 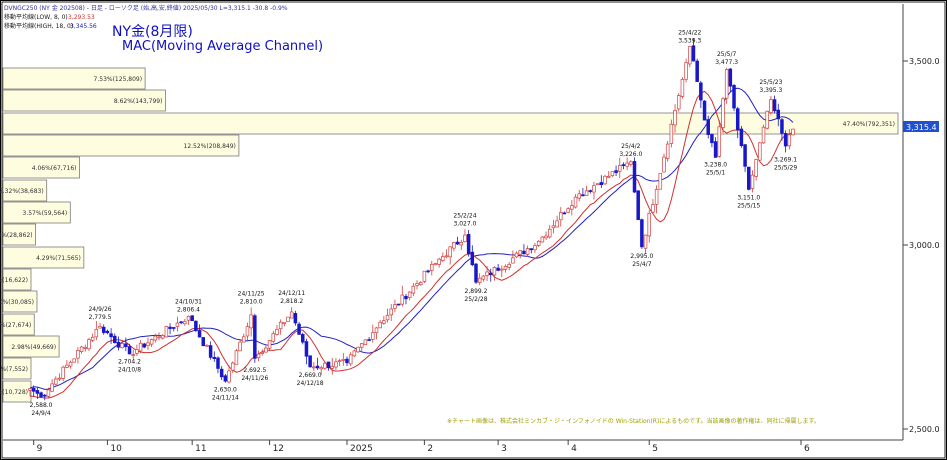 I want to click on annotation-label: 2,806.4, so click(x=188, y=309).